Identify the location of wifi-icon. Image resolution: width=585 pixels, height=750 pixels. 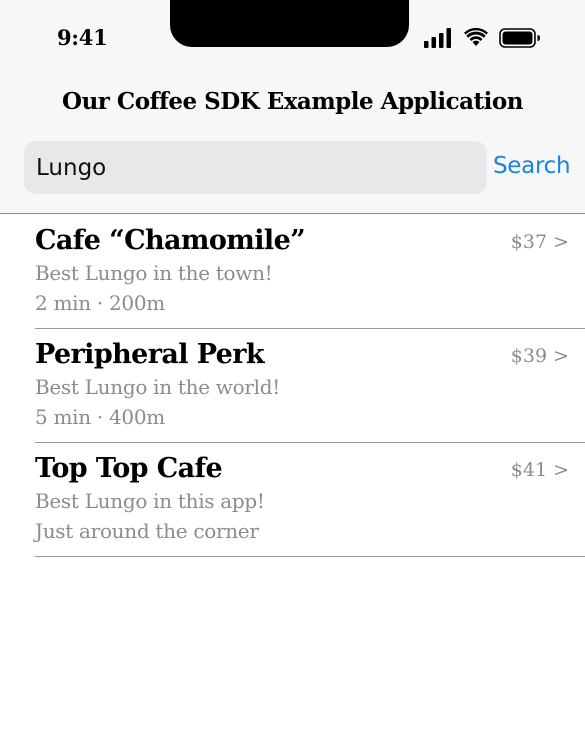
(476, 36).